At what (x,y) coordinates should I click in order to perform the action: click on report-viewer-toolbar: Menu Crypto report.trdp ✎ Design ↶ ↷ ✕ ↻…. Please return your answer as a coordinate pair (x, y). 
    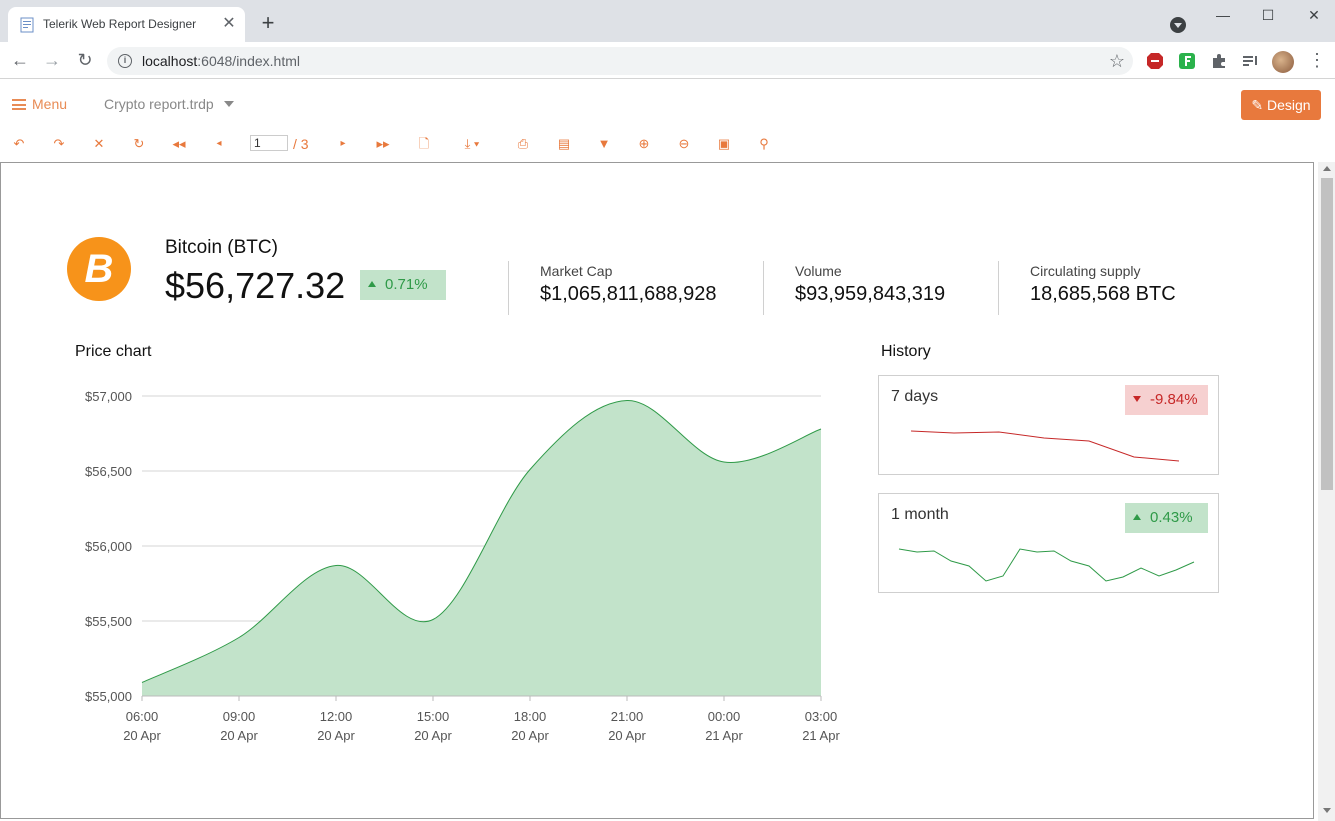
    Looking at the image, I should click on (667, 121).